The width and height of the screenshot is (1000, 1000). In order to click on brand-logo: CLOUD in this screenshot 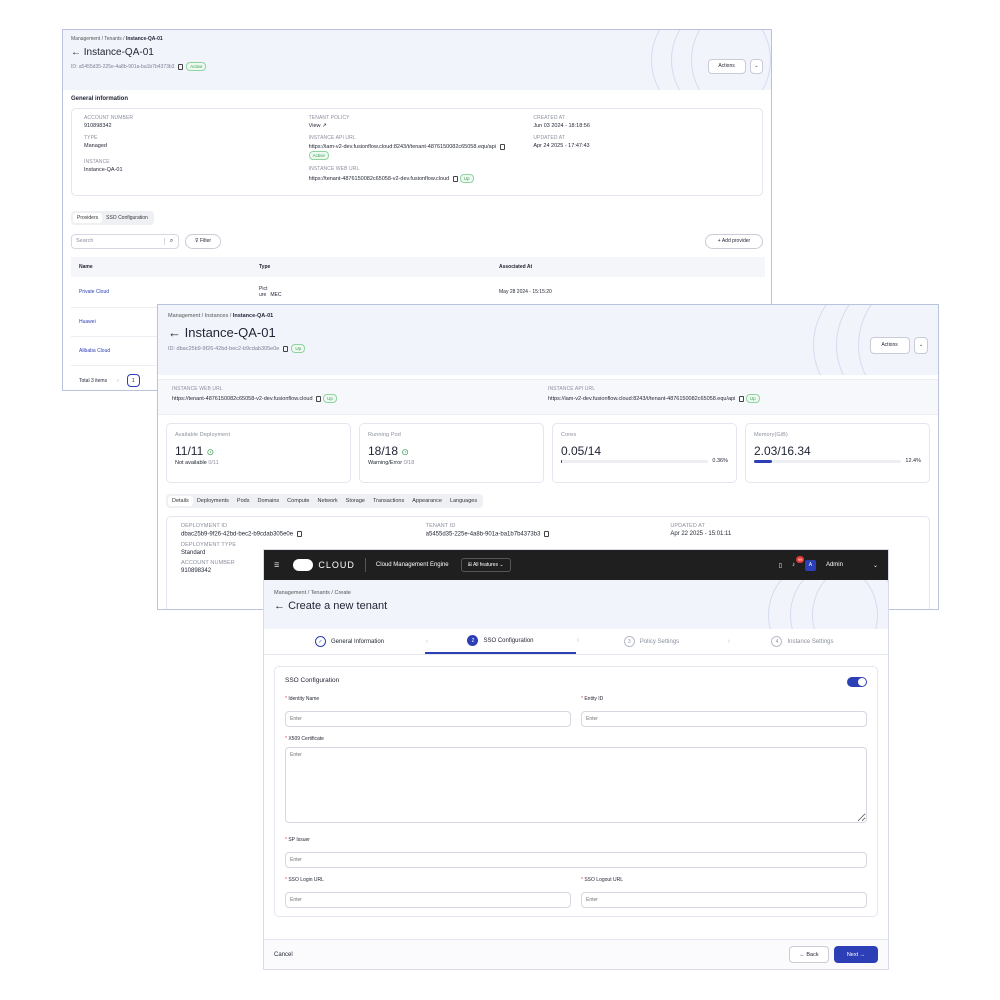, I will do `click(324, 565)`.